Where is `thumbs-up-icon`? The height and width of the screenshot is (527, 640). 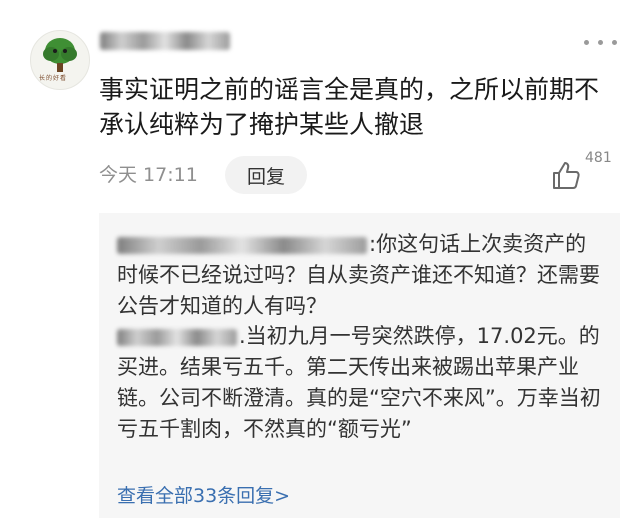
thumbs-up-icon is located at coordinates (566, 176).